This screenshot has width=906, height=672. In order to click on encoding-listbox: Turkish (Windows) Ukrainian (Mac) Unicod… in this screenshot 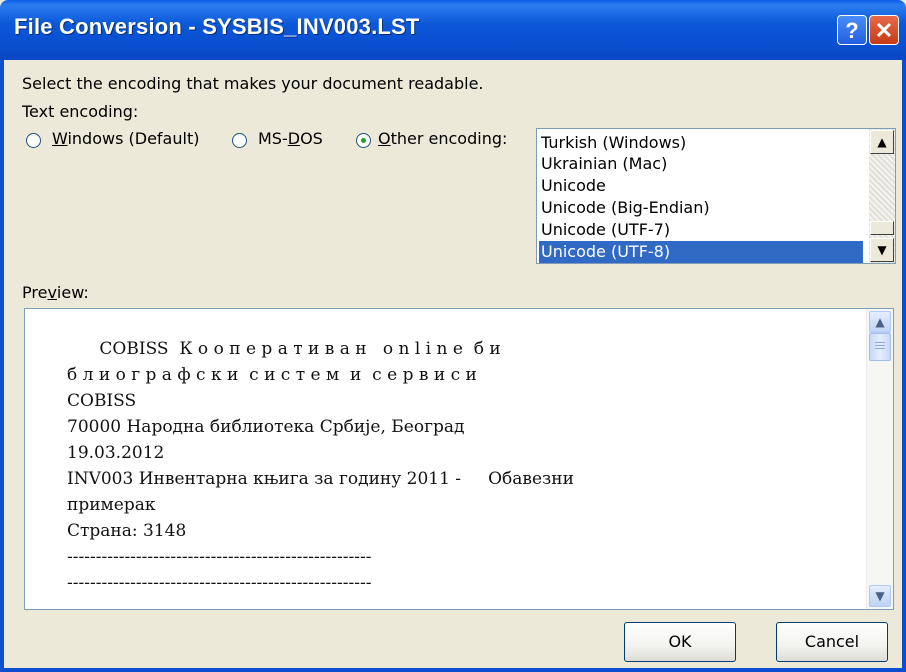, I will do `click(716, 196)`.